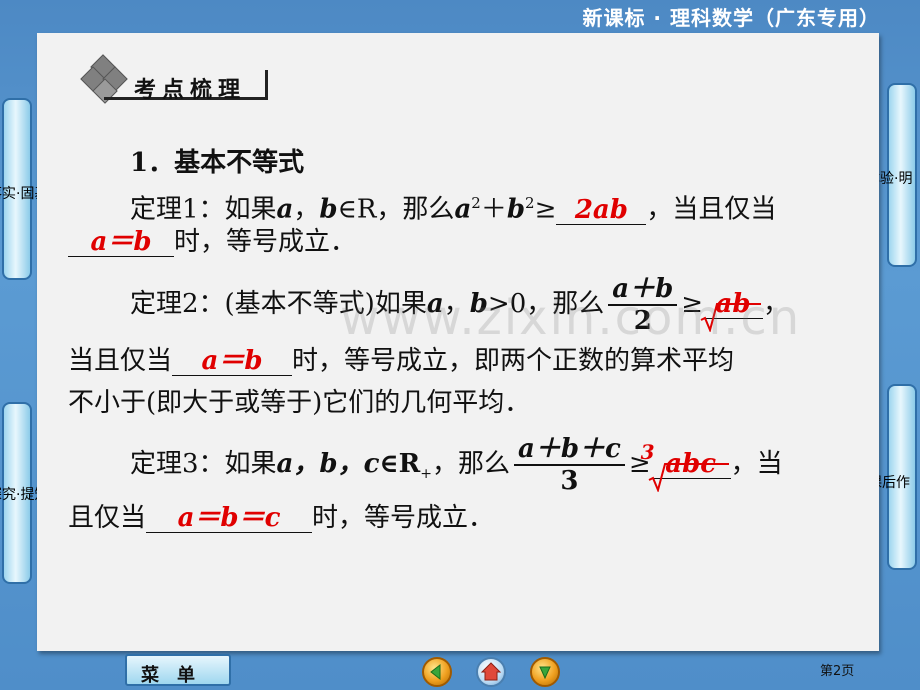 The height and width of the screenshot is (690, 920). What do you see at coordinates (463, 209) in the screenshot?
I see `var-a-squared: a` at bounding box center [463, 209].